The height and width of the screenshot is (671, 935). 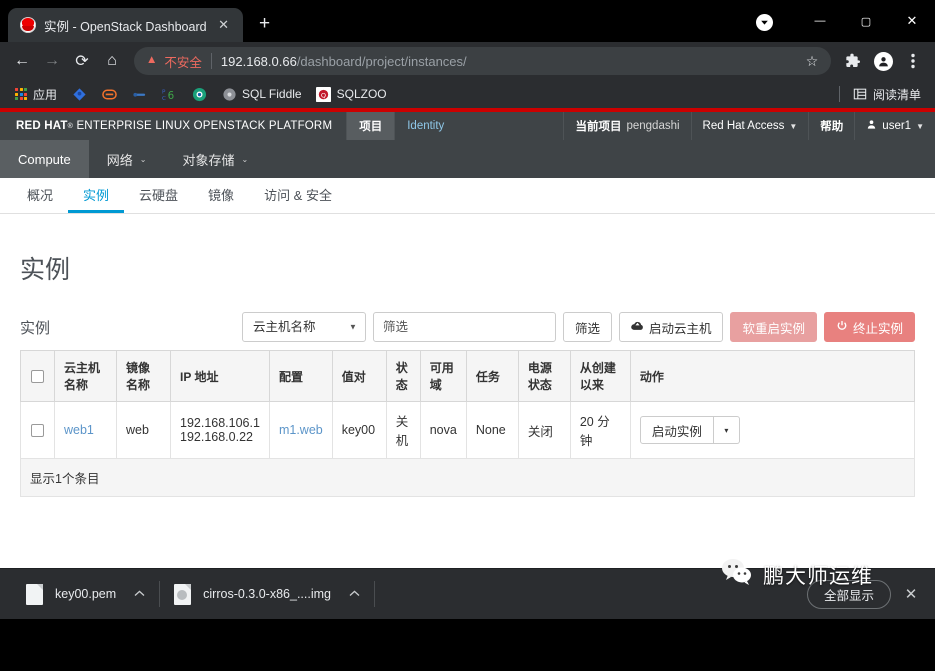 What do you see at coordinates (911, 594) in the screenshot?
I see `close-shelf-icon: ✕` at bounding box center [911, 594].